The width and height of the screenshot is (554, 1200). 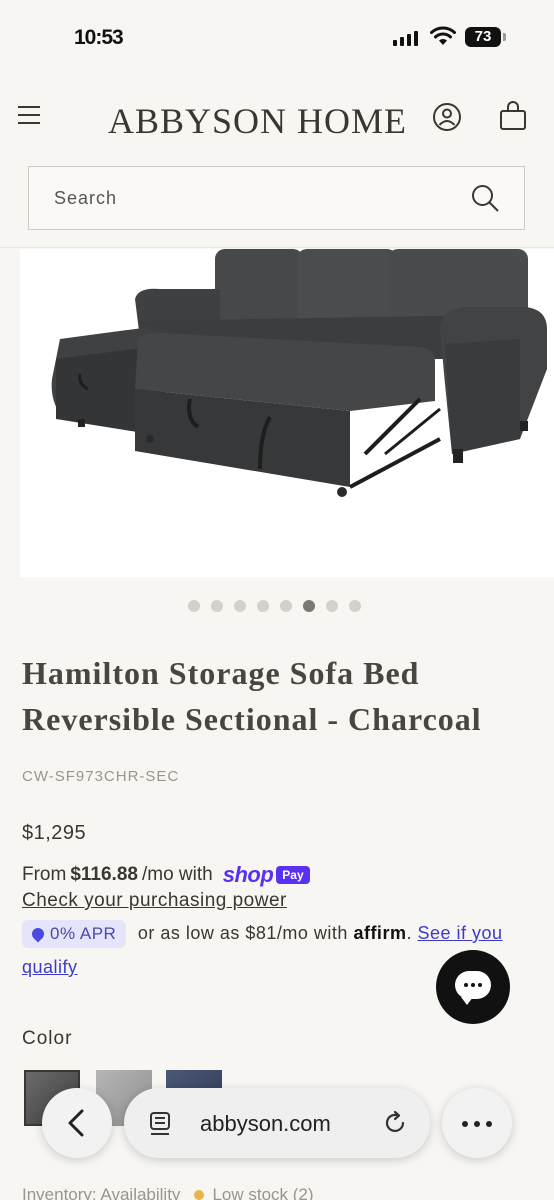 I want to click on shopping-bag-icon, so click(x=513, y=116).